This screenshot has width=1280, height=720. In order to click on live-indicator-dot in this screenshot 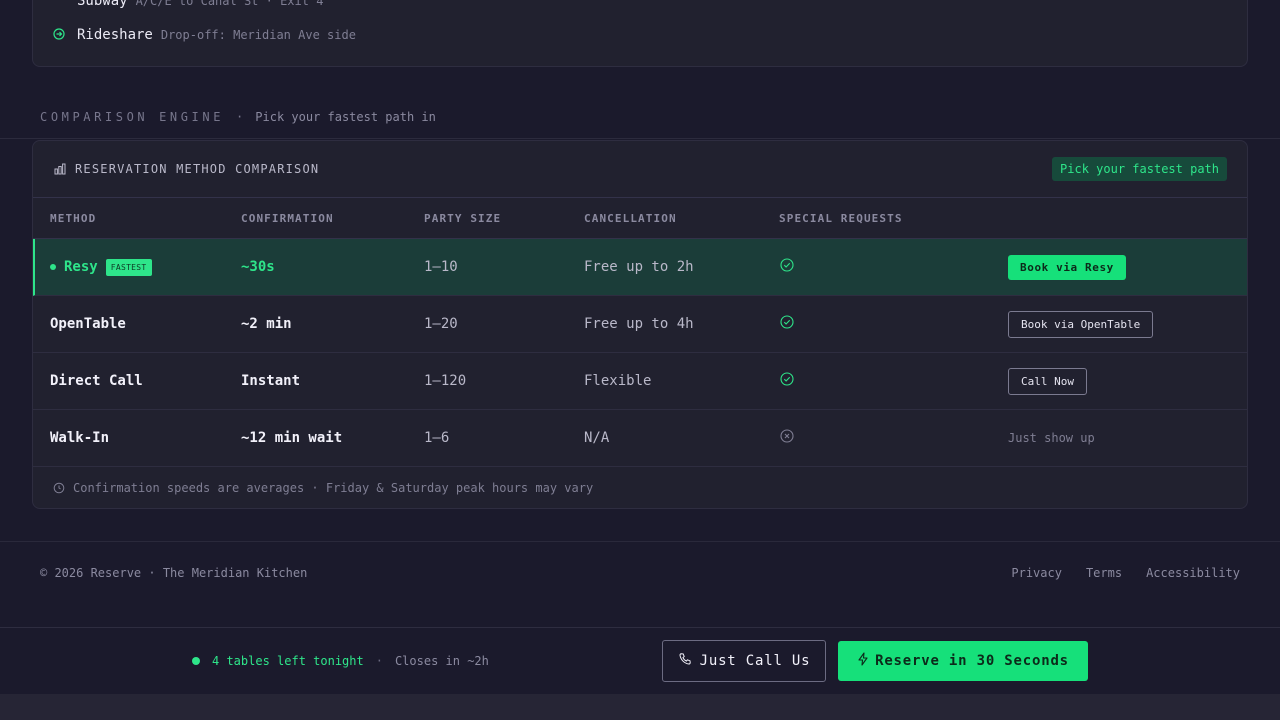, I will do `click(196, 661)`.